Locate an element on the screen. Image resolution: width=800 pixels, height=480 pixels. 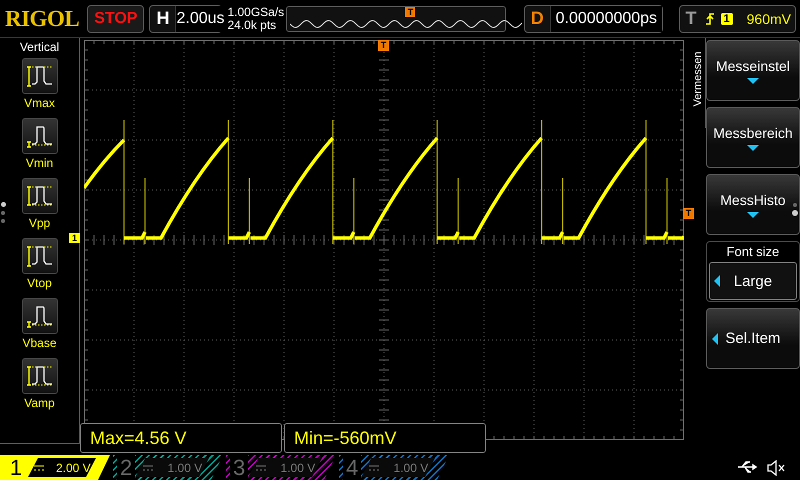
measure-label: Vbase is located at coordinates (39, 344).